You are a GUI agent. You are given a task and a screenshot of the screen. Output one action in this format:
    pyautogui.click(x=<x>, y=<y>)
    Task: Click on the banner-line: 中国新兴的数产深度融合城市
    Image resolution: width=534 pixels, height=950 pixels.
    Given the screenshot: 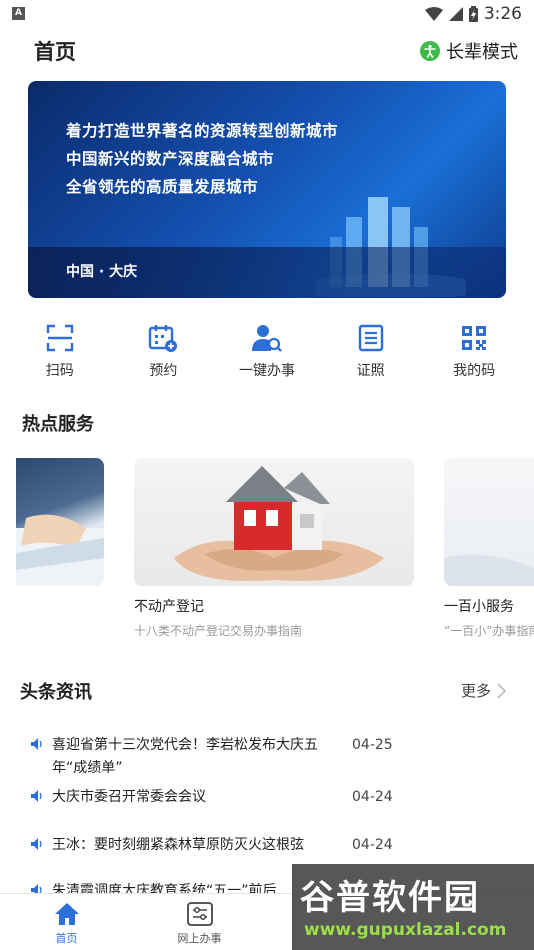 What is the action you would take?
    pyautogui.click(x=170, y=159)
    